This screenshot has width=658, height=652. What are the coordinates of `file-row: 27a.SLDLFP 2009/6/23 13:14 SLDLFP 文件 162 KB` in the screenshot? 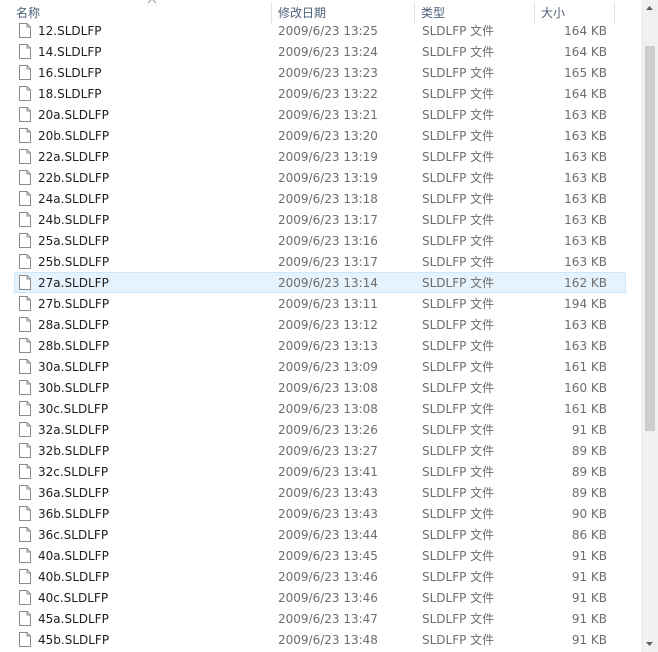 It's located at (320, 282).